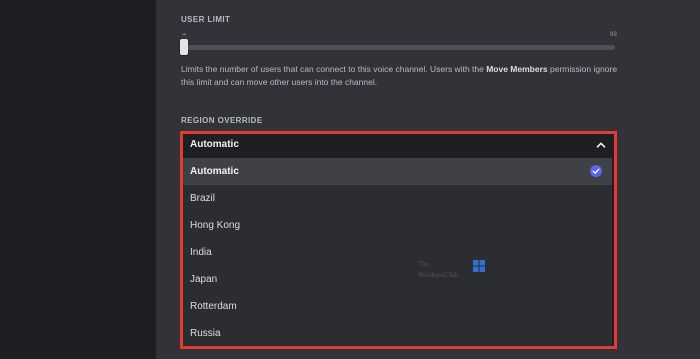  What do you see at coordinates (517, 69) in the screenshot?
I see `description-bold-text: Move Members` at bounding box center [517, 69].